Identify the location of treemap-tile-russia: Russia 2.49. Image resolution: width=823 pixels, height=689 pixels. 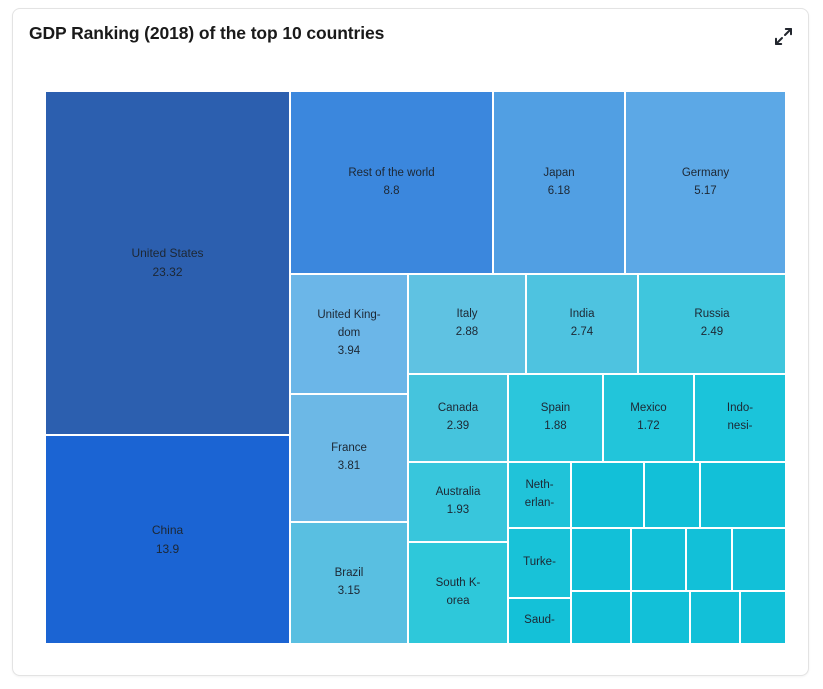
(712, 324).